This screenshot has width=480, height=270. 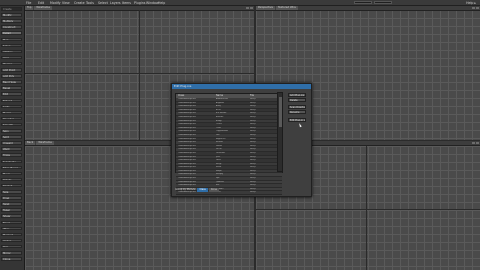 I want to click on dialog-title: Edit Plug-ins, so click(x=241, y=86).